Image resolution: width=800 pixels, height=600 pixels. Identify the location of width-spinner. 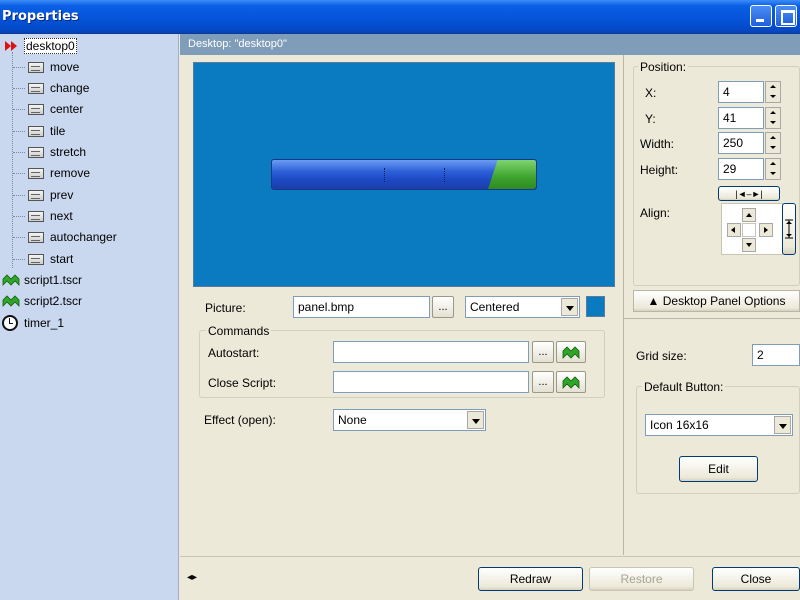
(773, 143).